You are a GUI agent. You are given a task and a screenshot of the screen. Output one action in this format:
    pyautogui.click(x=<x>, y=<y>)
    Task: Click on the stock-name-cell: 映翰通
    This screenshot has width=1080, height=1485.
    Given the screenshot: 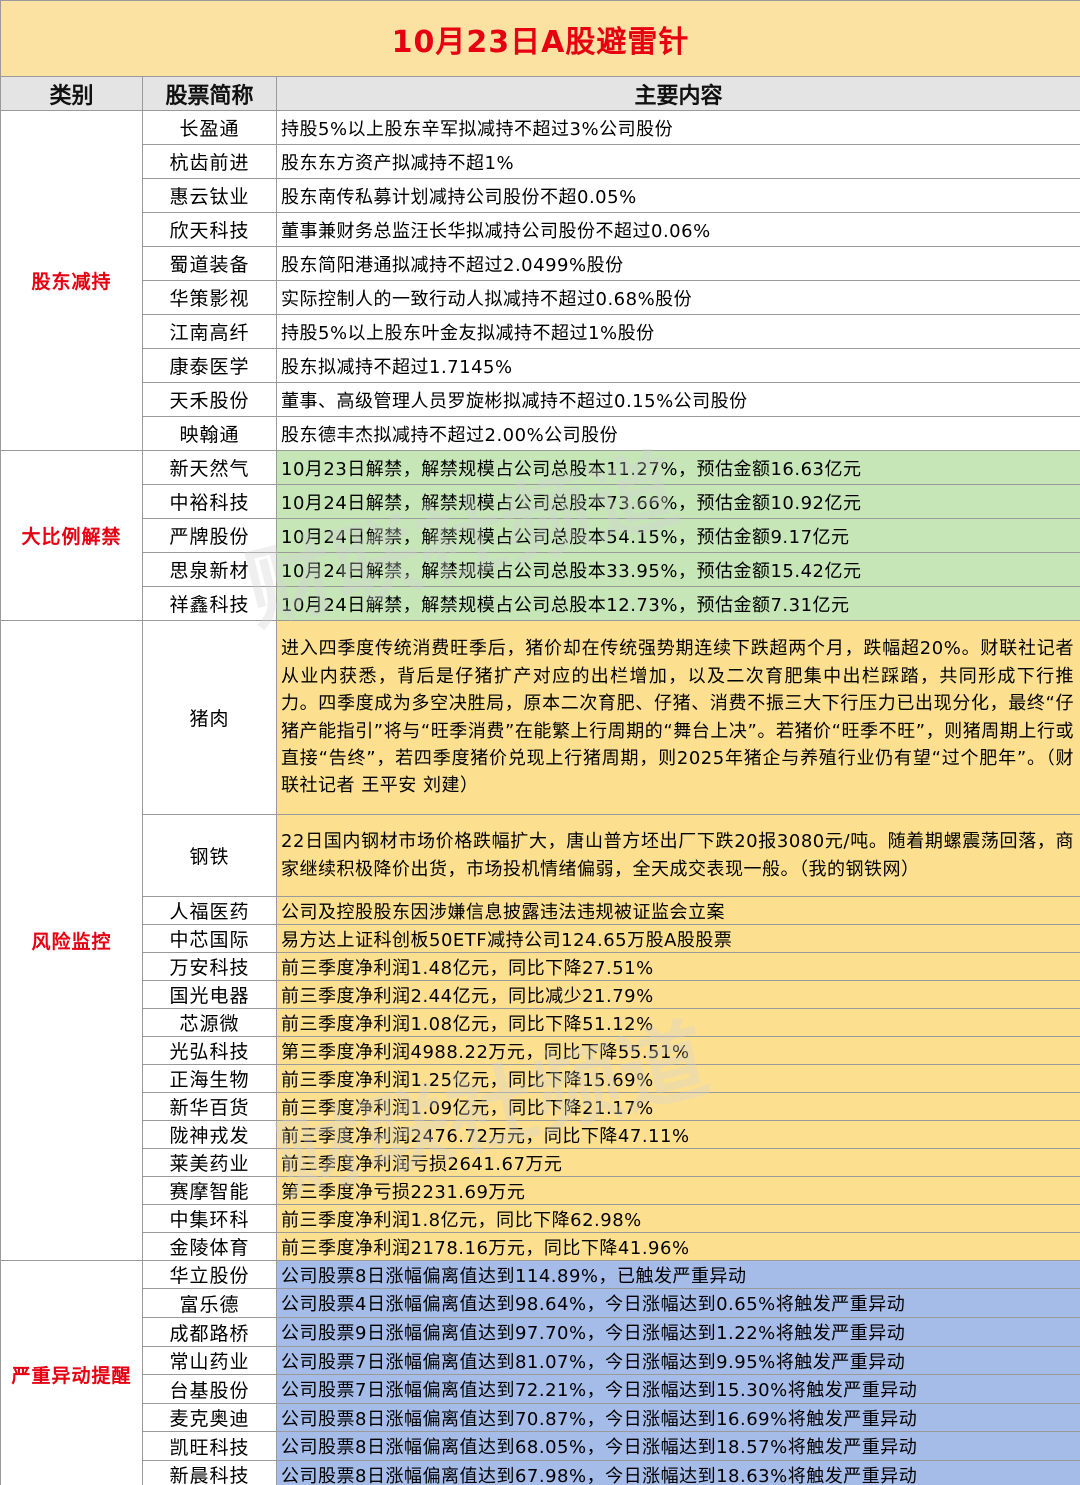 What is the action you would take?
    pyautogui.click(x=209, y=433)
    